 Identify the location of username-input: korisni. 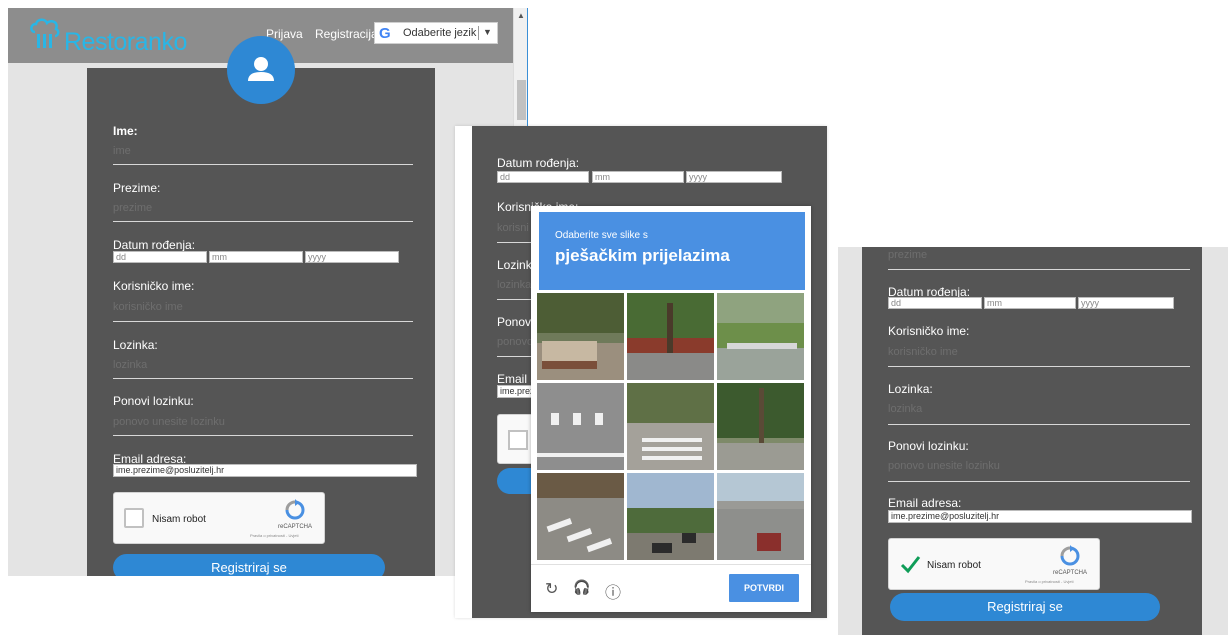
(513, 228).